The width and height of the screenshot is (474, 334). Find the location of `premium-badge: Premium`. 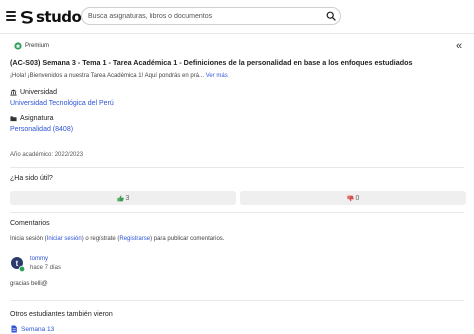

premium-badge: Premium is located at coordinates (31, 46).